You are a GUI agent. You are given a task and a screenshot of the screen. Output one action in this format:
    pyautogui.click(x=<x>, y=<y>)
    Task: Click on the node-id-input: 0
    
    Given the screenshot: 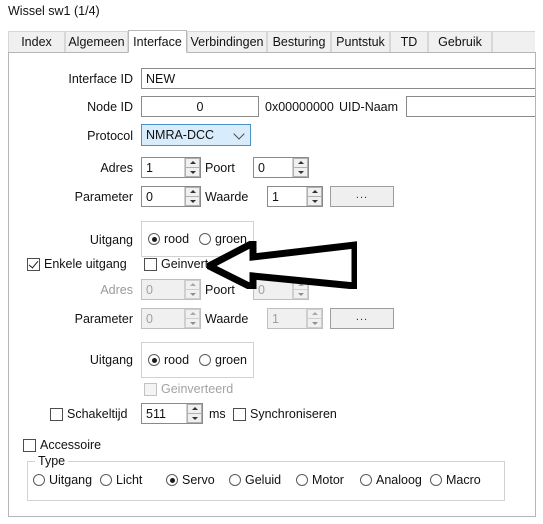 What is the action you would take?
    pyautogui.click(x=200, y=106)
    